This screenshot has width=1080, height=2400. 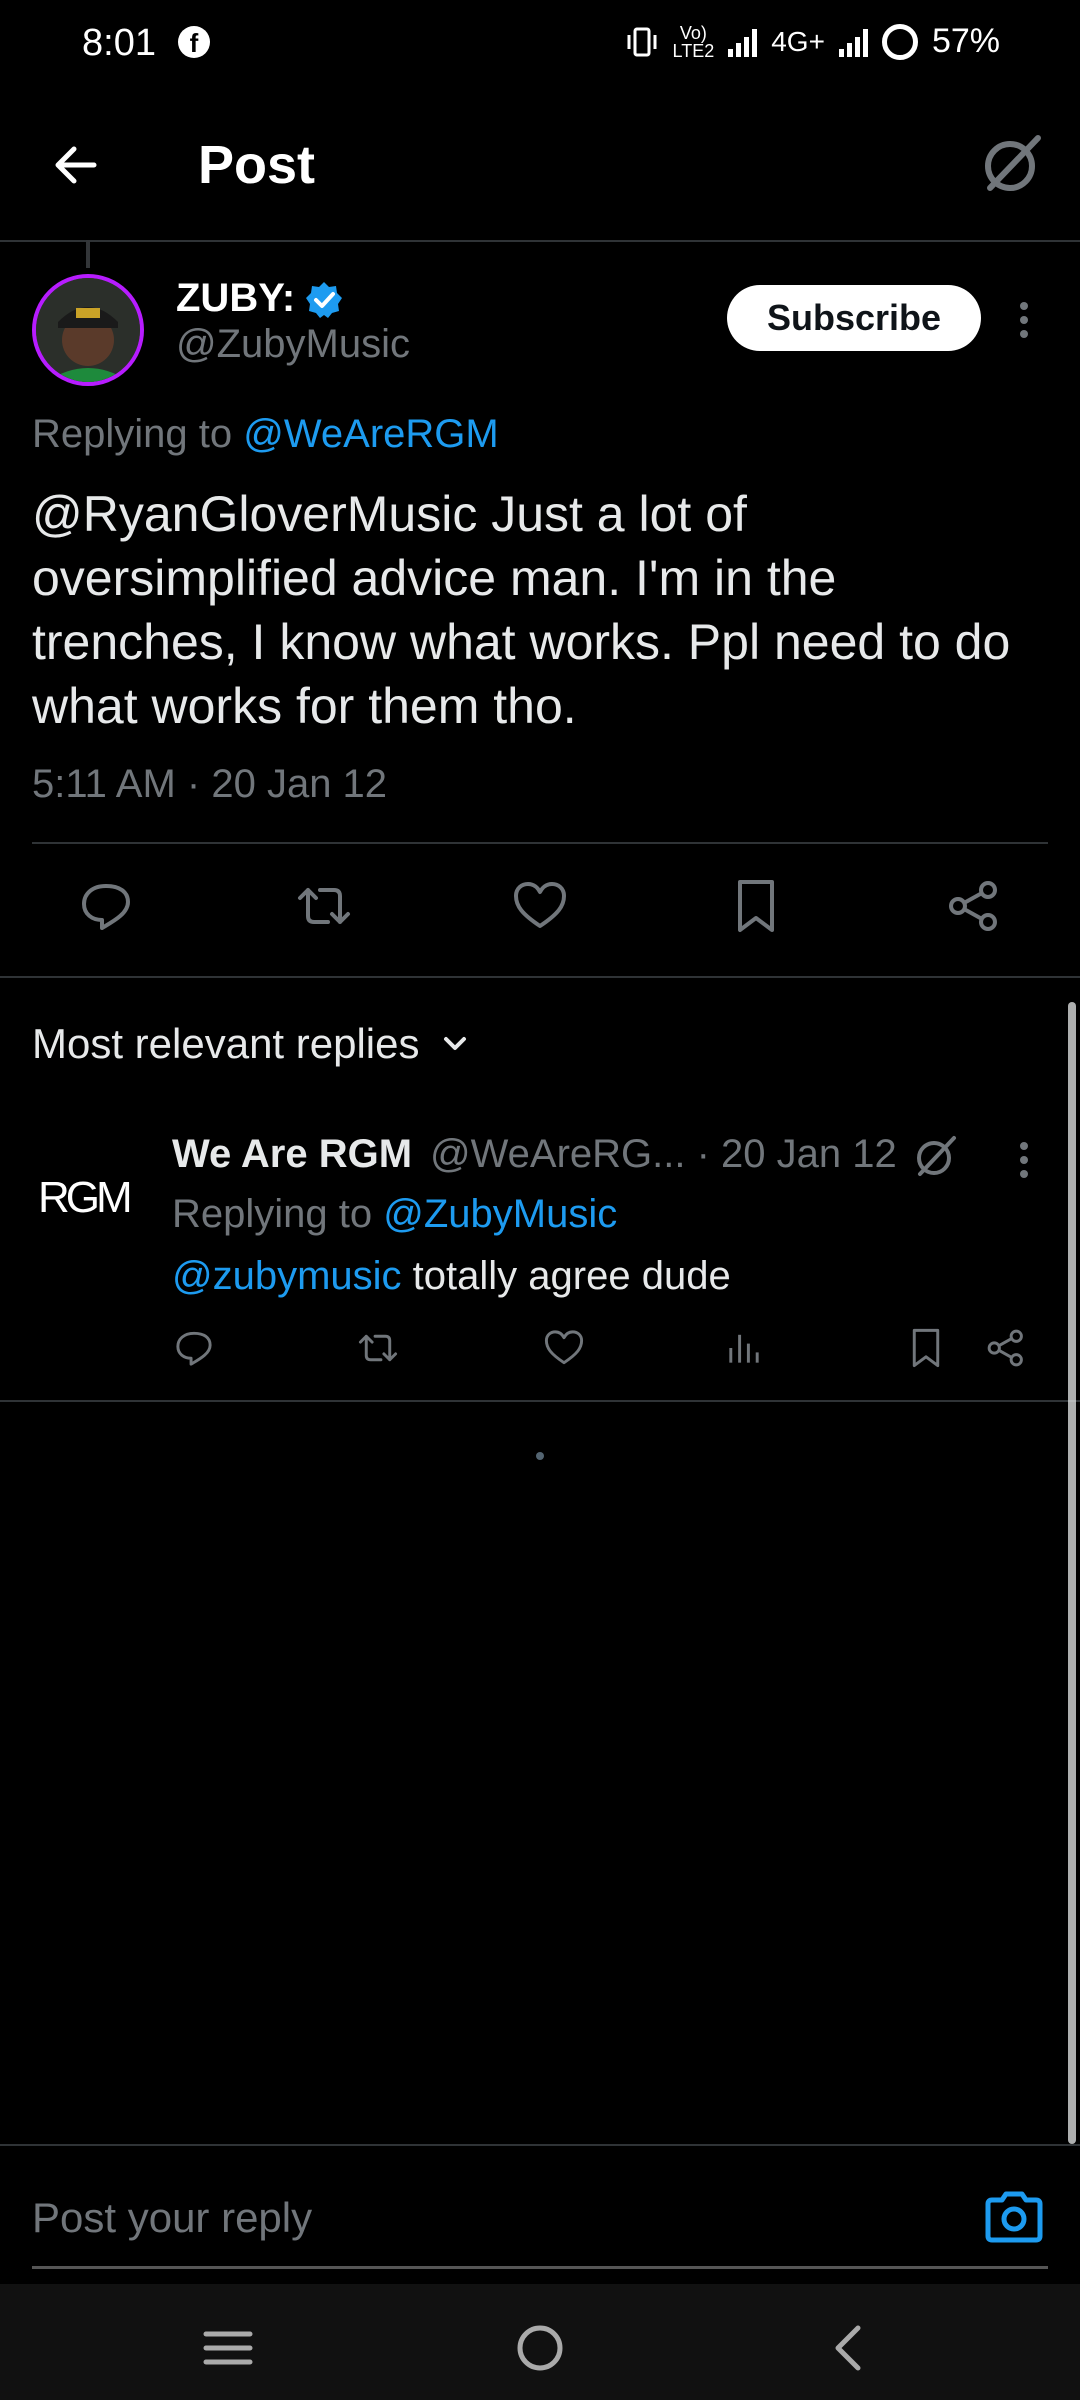 I want to click on facebook-icon: f, so click(x=194, y=42).